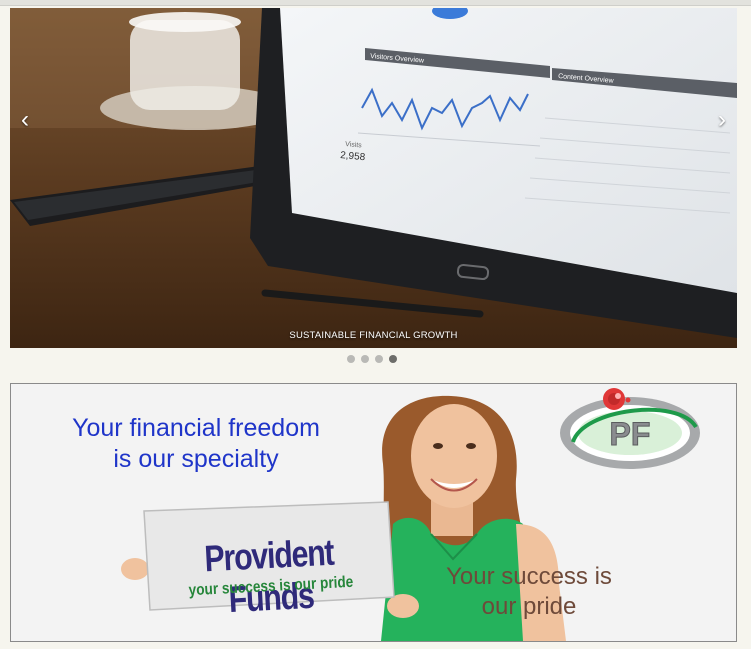 The width and height of the screenshot is (751, 649). Describe the element at coordinates (373, 335) in the screenshot. I see `carousel-caption: SUSTAINABLE FINANCIAL GROWTH` at that location.